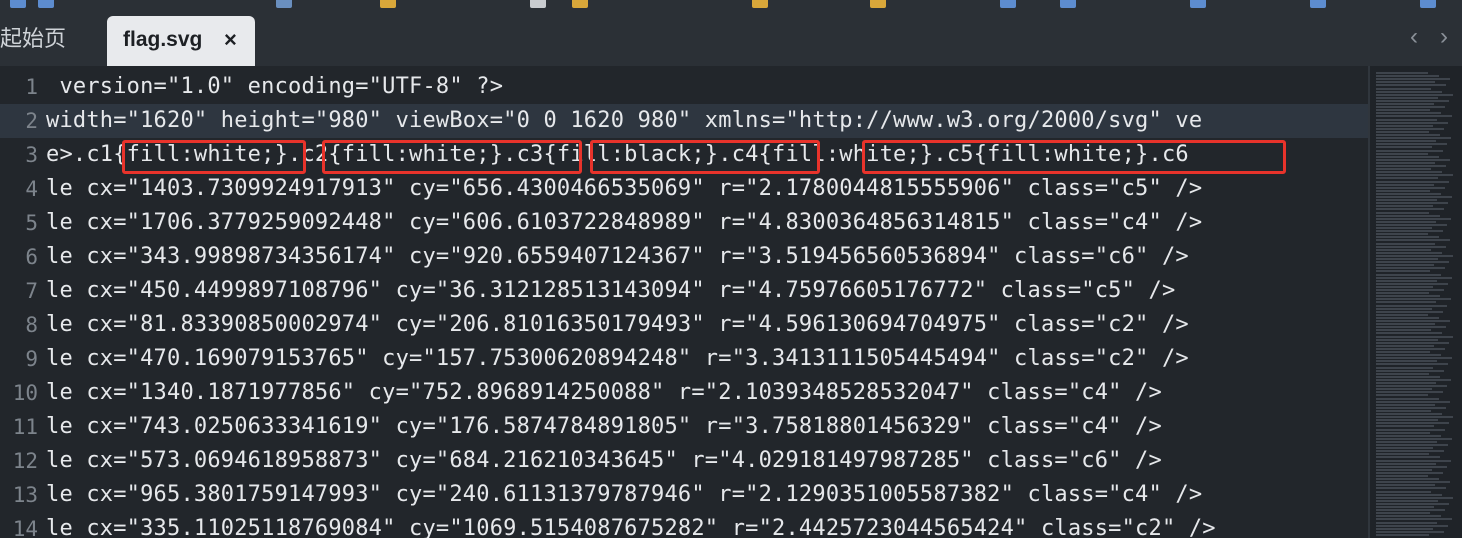 The height and width of the screenshot is (538, 1462). I want to click on line-number: 6, so click(31, 257).